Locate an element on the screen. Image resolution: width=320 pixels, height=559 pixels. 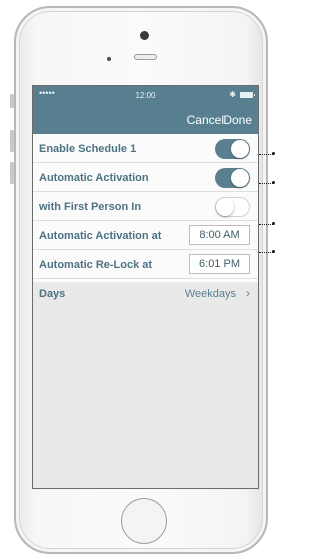
first-person-in-toggle is located at coordinates (232, 207).